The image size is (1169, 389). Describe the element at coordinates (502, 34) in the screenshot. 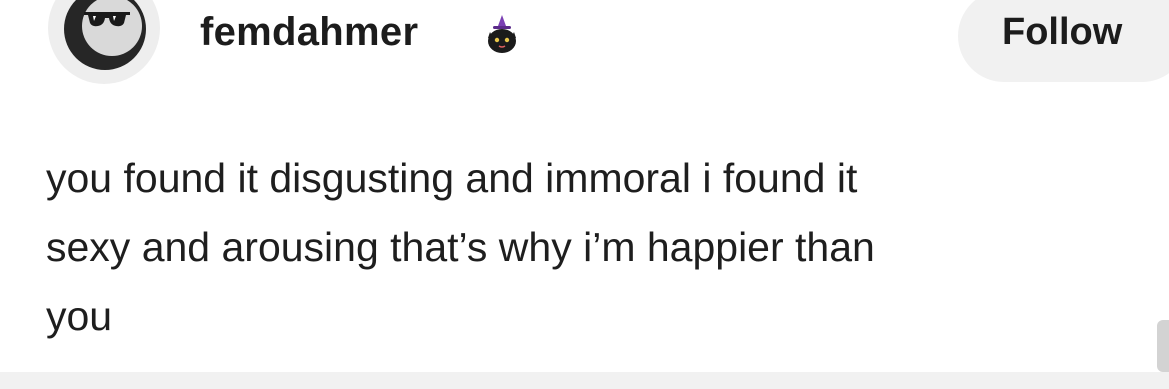

I see `witch-cat-badge-icon` at that location.